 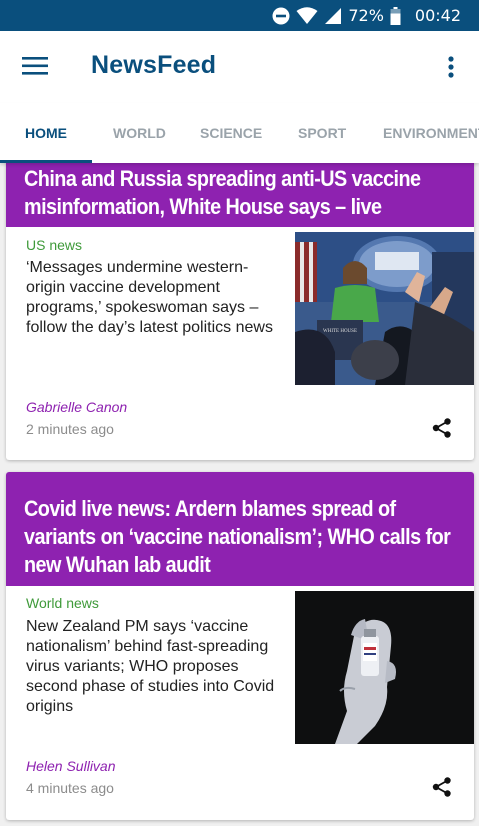 I want to click on status-icons: 72% 00:42, so click(x=366, y=15).